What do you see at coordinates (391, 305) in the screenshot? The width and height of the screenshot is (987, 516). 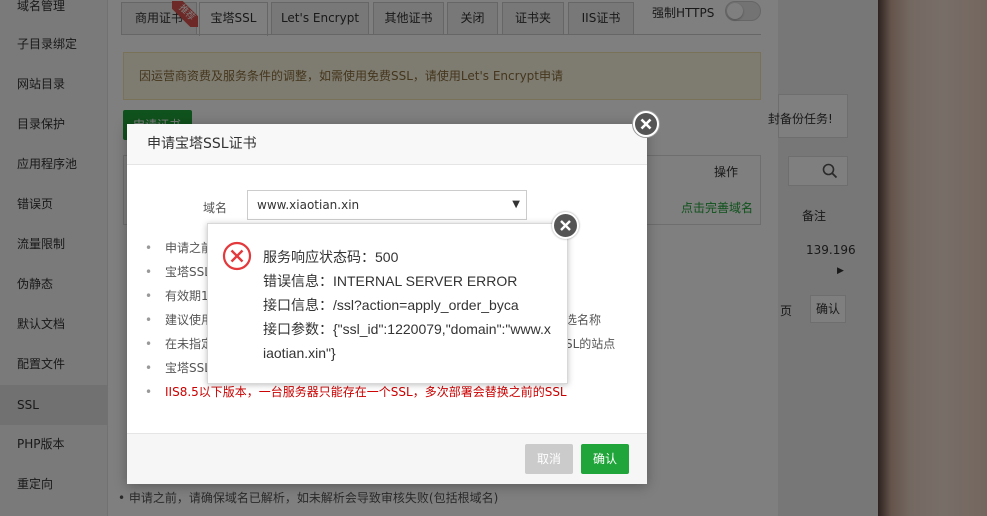 I see `error-api: 接口信息：/ssl?action=apply_order_byca` at bounding box center [391, 305].